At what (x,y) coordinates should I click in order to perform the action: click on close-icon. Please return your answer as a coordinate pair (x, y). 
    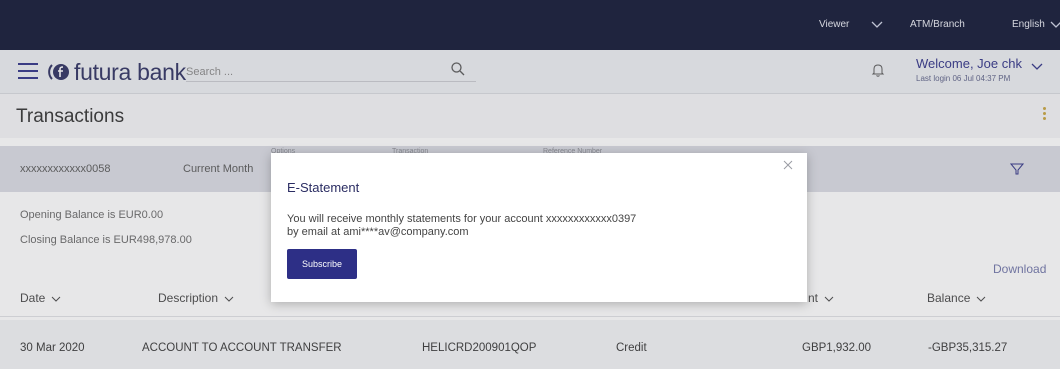
    Looking at the image, I should click on (788, 165).